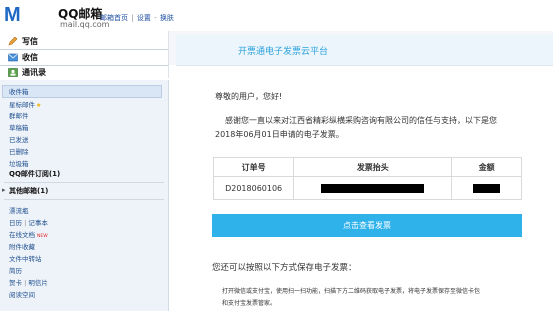 This screenshot has width=553, height=311. I want to click on compose-button: 写信, so click(23, 41).